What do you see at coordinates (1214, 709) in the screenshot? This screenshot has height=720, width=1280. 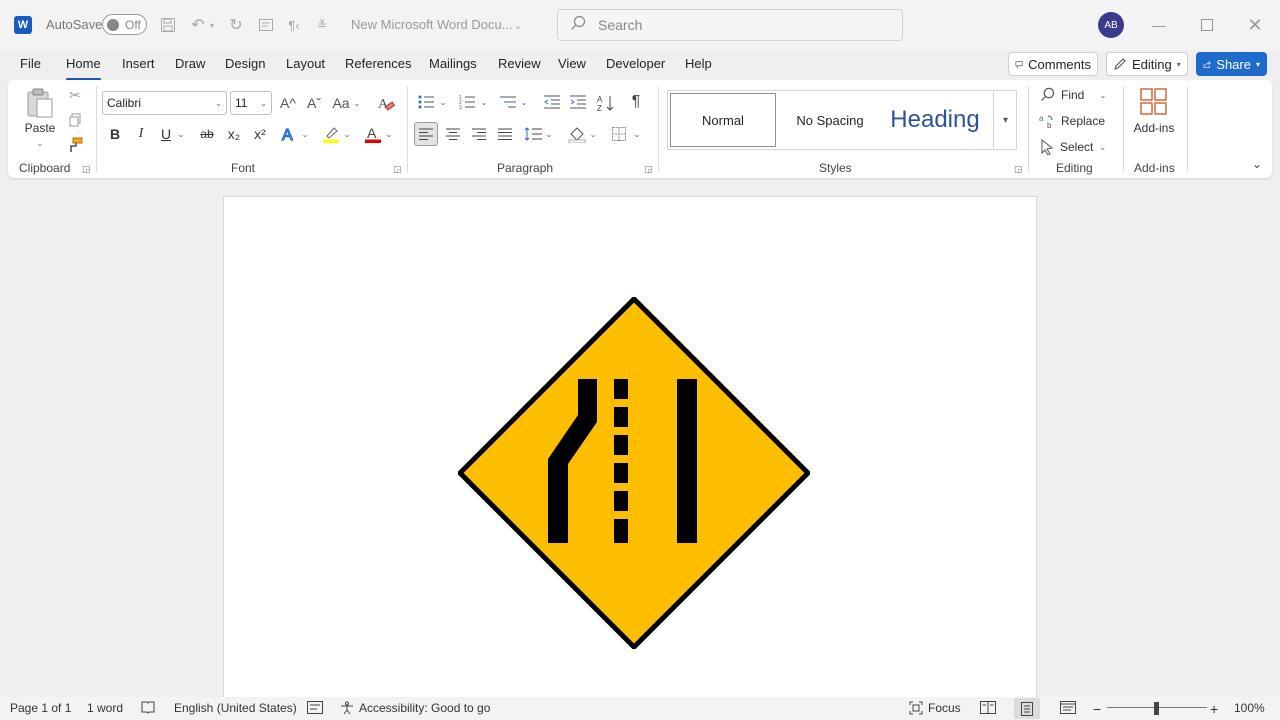 I see `zoom-in-icon: +` at bounding box center [1214, 709].